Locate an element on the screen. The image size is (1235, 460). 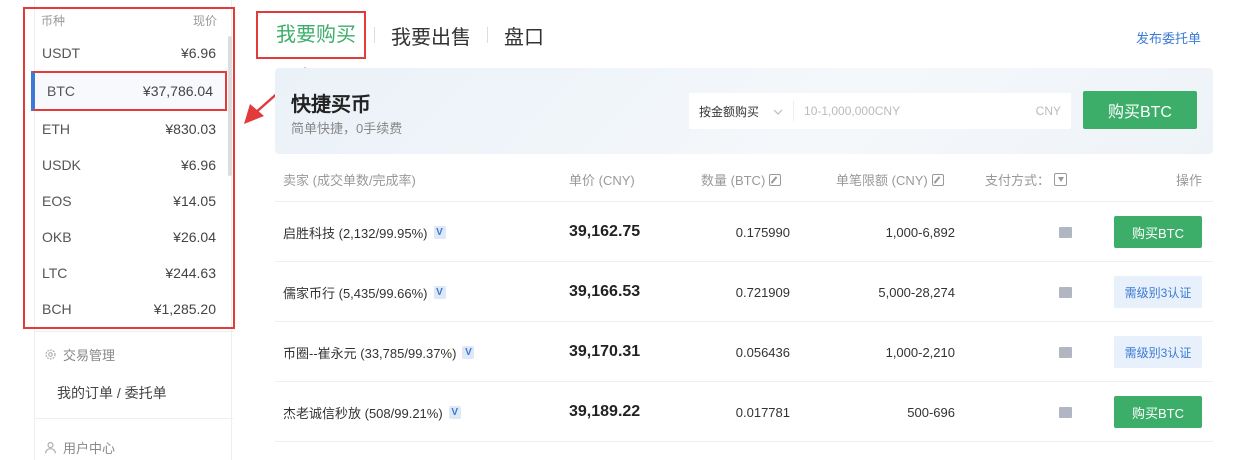
seller-name-link: 启胜科技 (2,132/99.95%) is located at coordinates (355, 232).